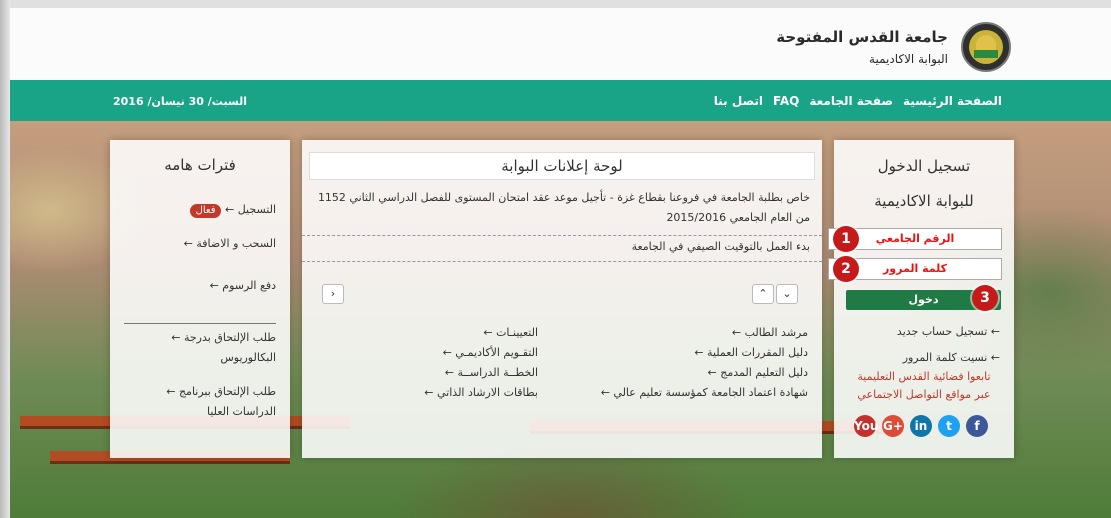 This screenshot has height=518, width=1111. I want to click on period-registration: فعال ← التسجيل, so click(221, 210).